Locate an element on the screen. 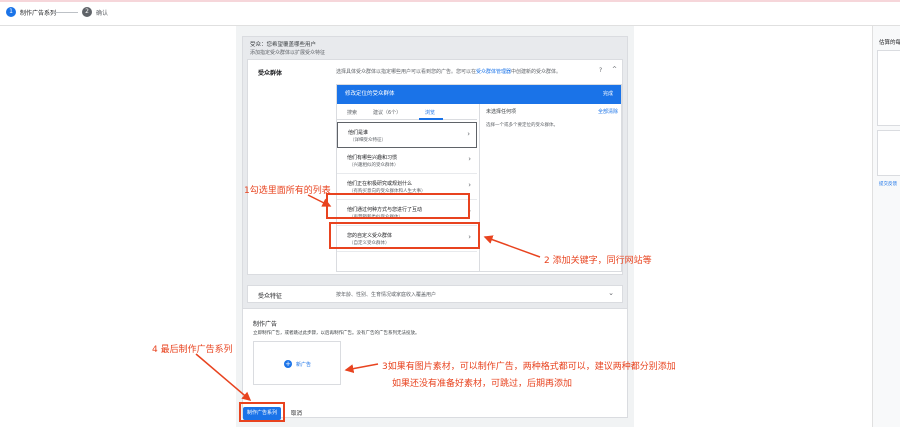 The height and width of the screenshot is (427, 900). selected-hint: 选择一个或多个要定位的受众群体。 is located at coordinates (522, 125).